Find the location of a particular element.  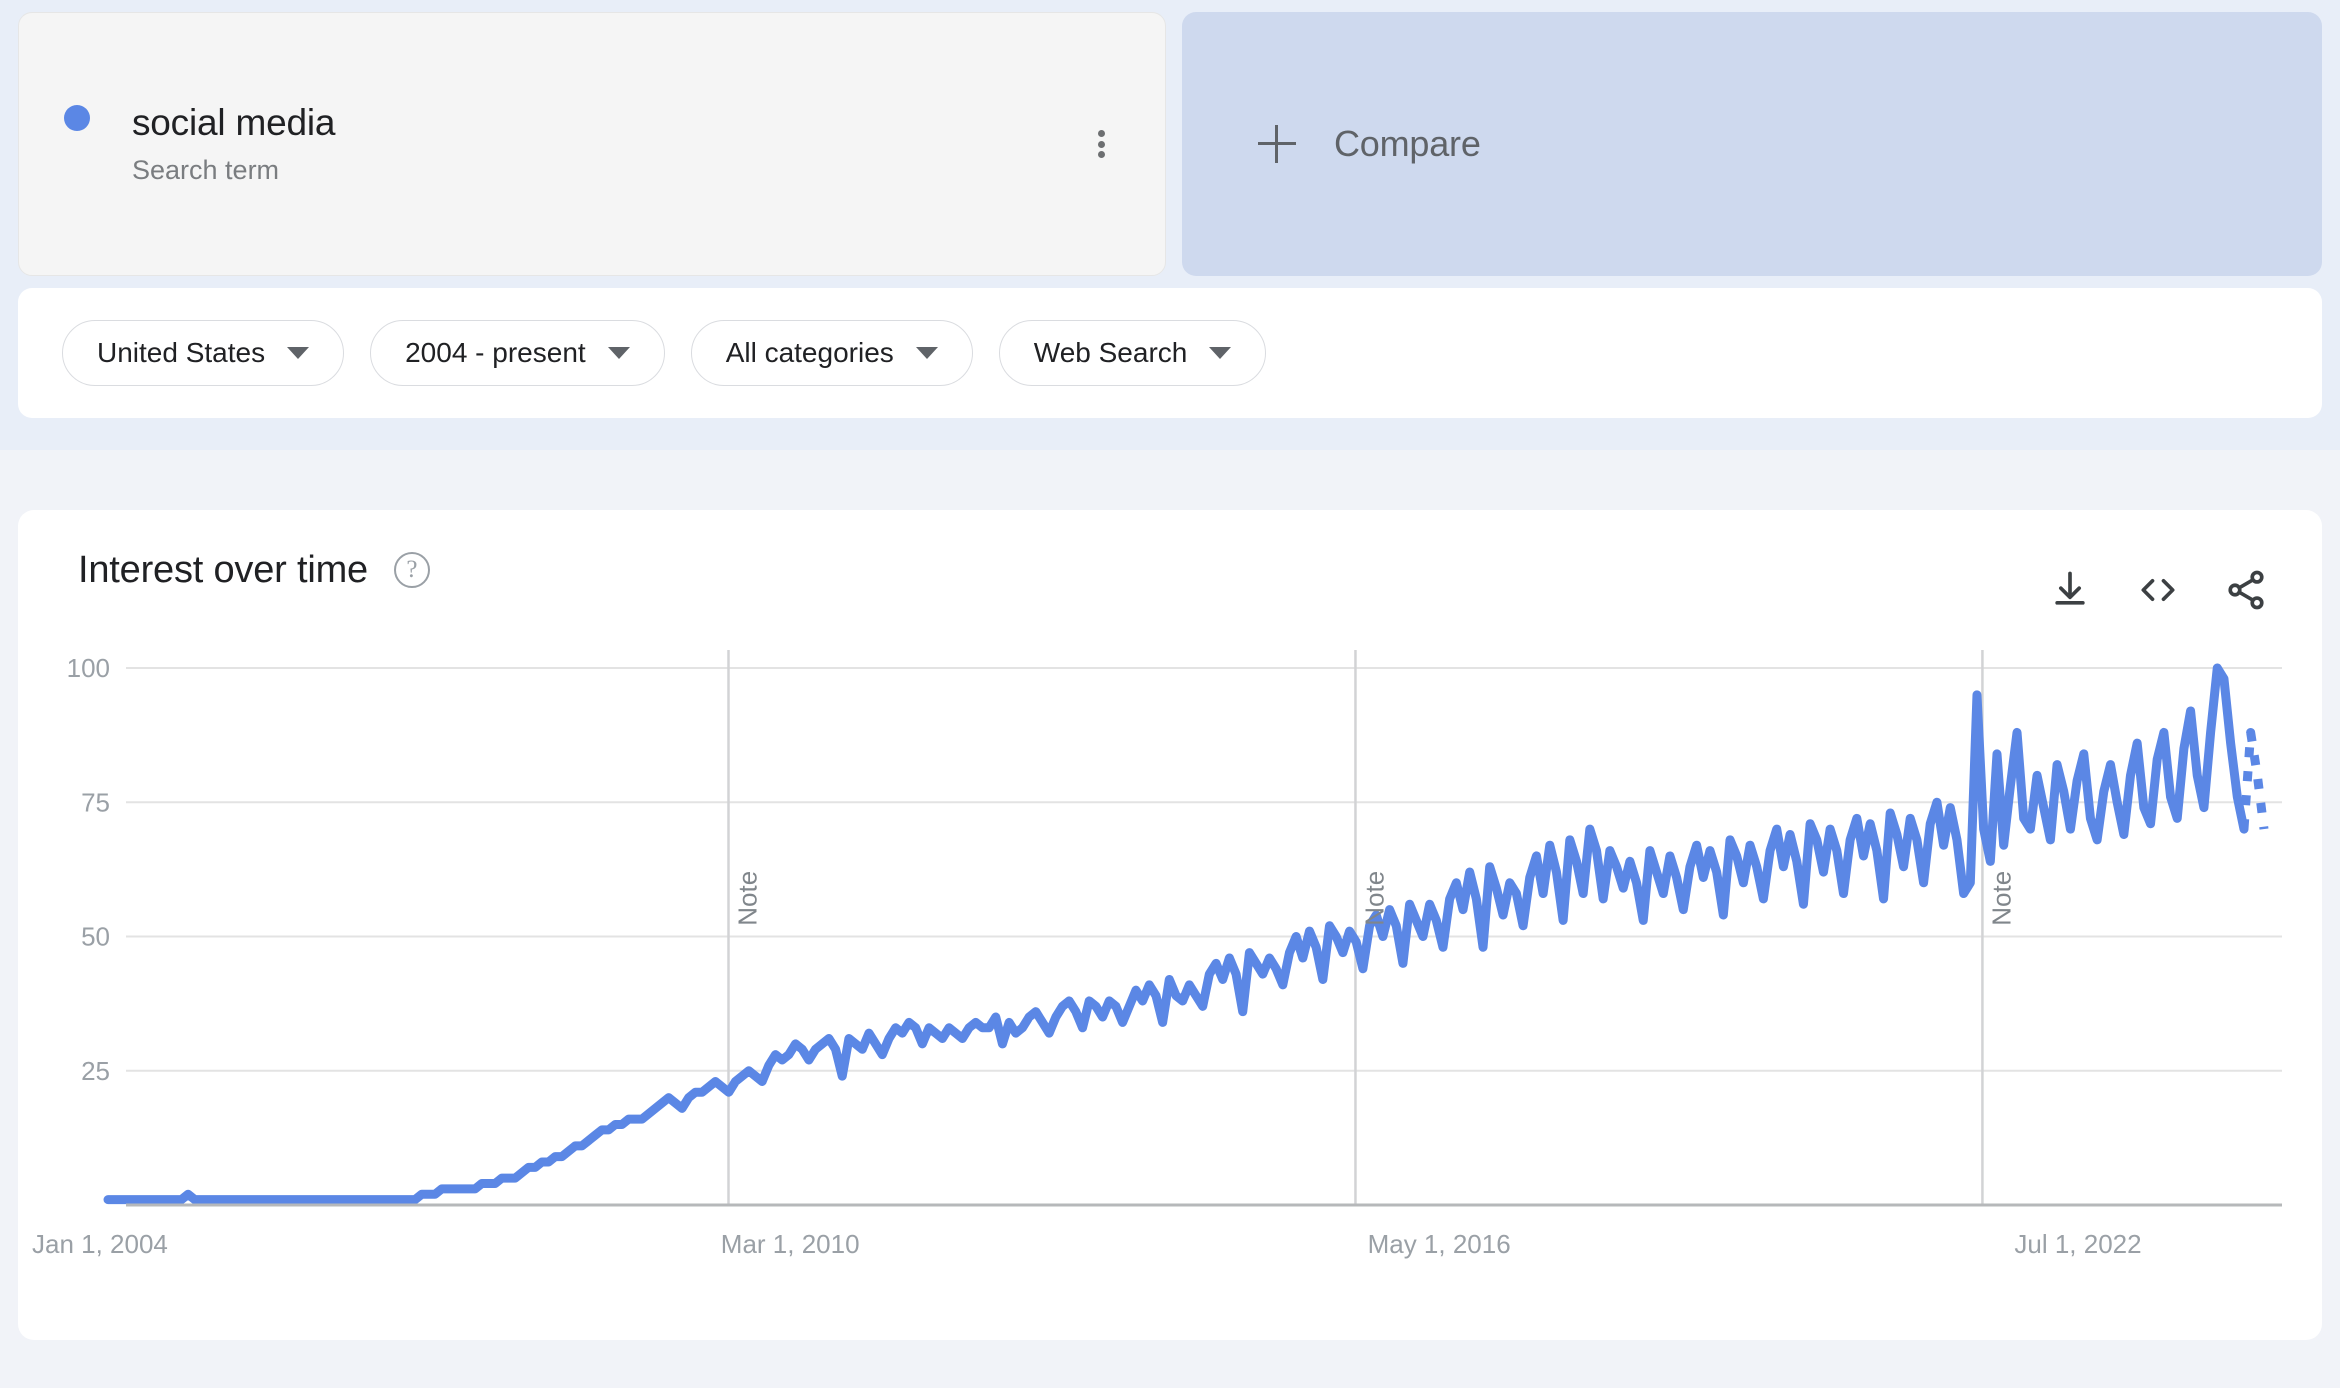

plus-icon is located at coordinates (1277, 144).